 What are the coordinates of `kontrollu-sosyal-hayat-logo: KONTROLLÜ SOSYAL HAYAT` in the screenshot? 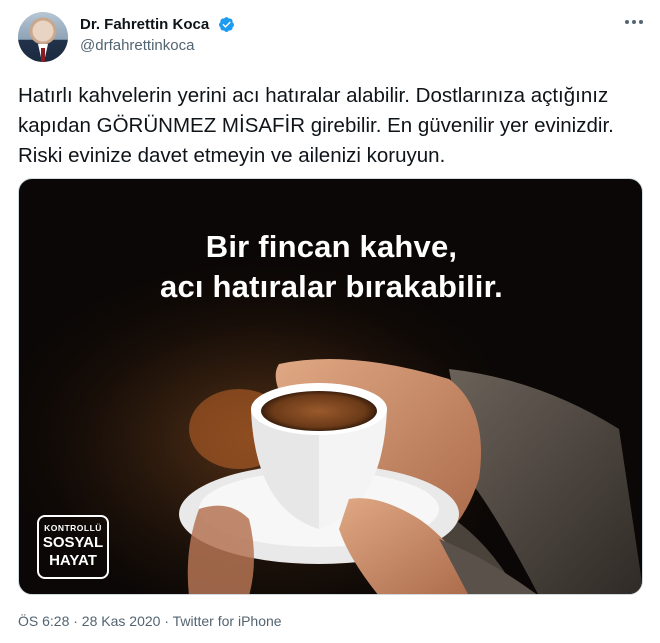 It's located at (73, 547).